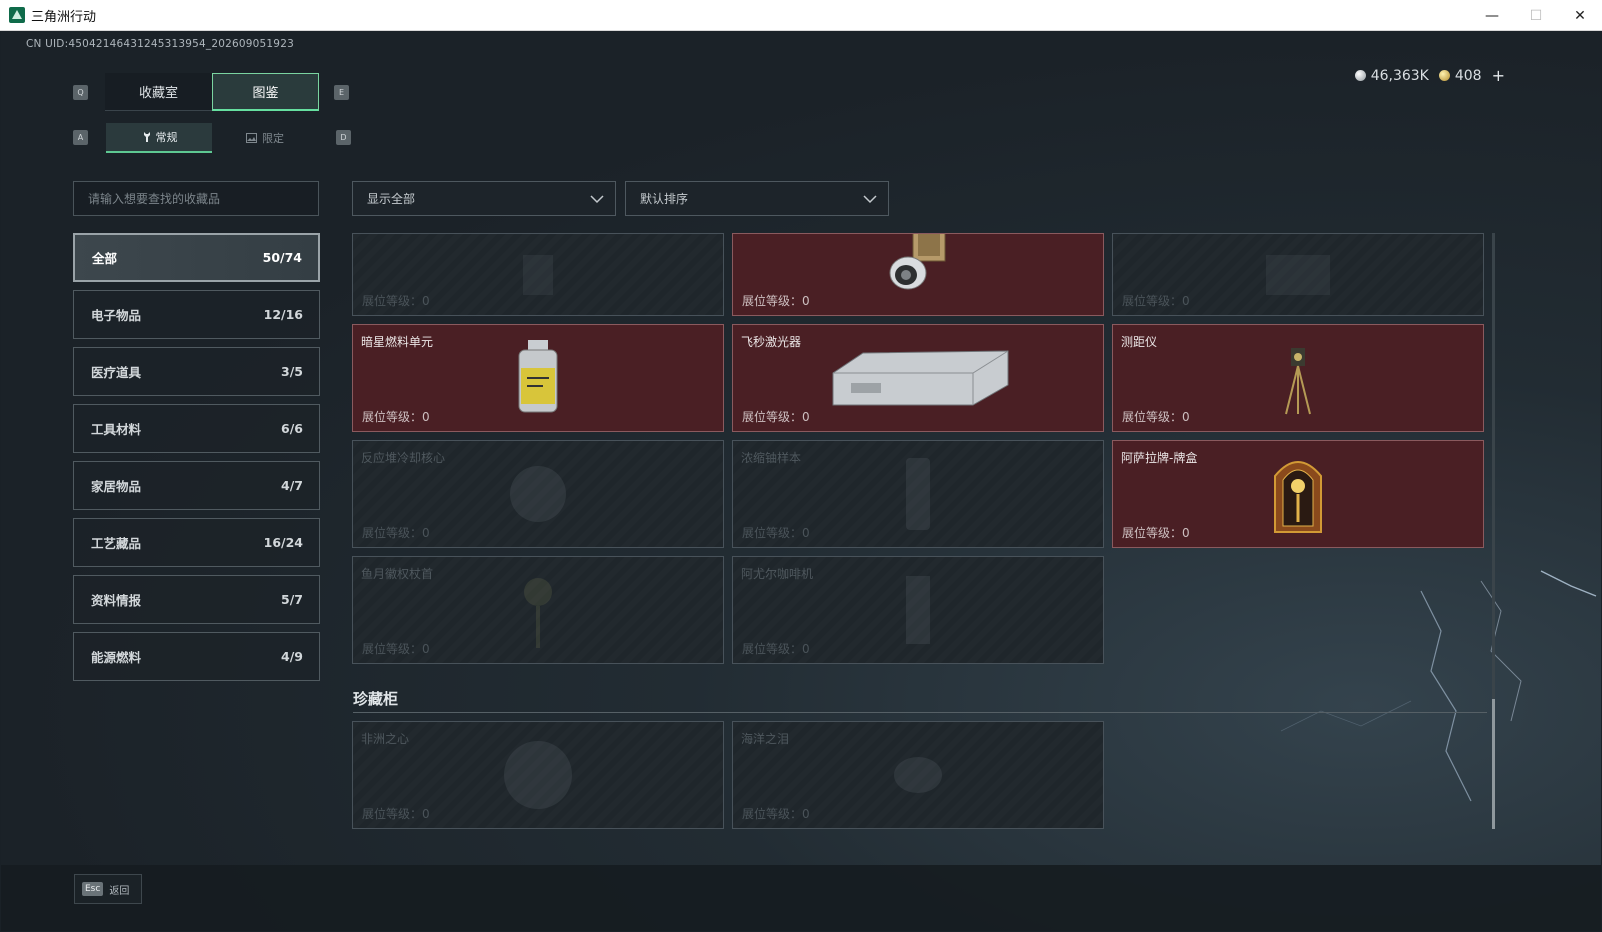  I want to click on category-crafts: 工艺藏品 16/24, so click(196, 542).